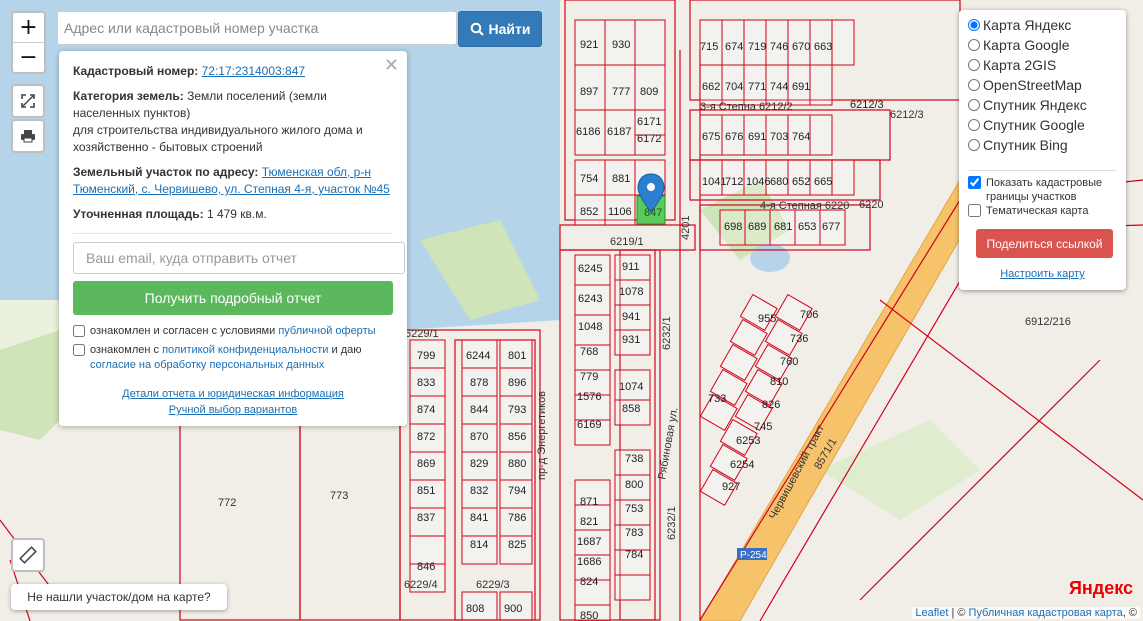 The width and height of the screenshot is (1143, 621). Describe the element at coordinates (326, 331) in the screenshot. I see `public-offer-link: публичной оферты` at that location.